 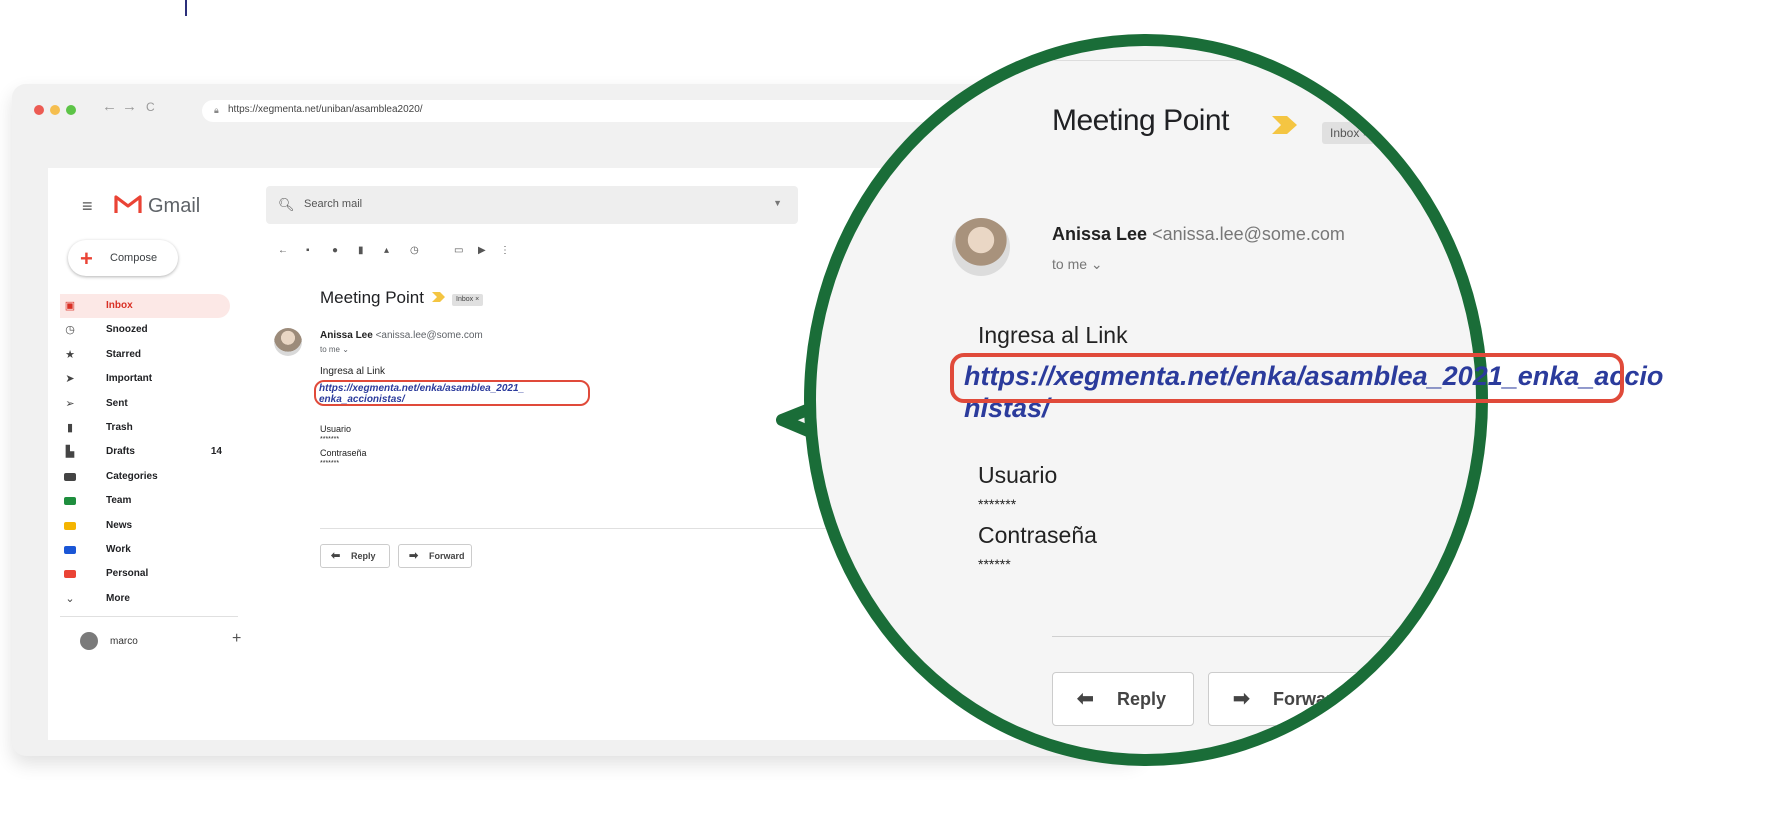 I want to click on zoom-forward-label: Forward, so click(x=1309, y=699).